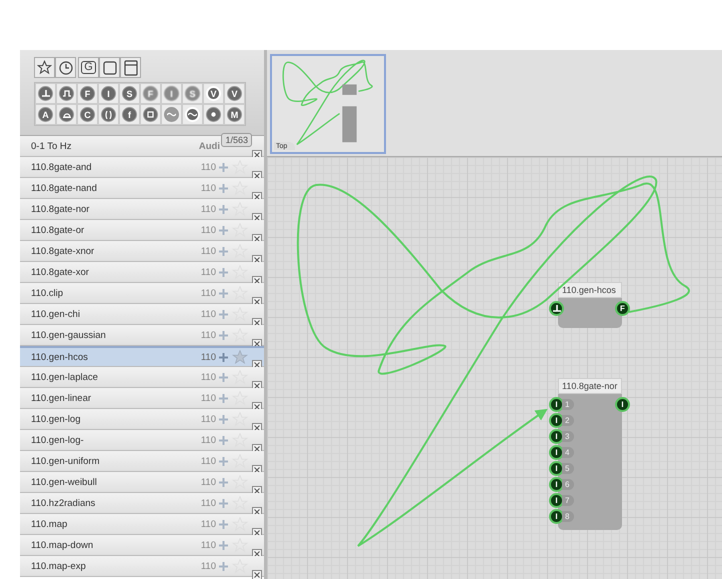  Describe the element at coordinates (236, 140) in the screenshot. I see `count-tooltip: 1/563` at that location.